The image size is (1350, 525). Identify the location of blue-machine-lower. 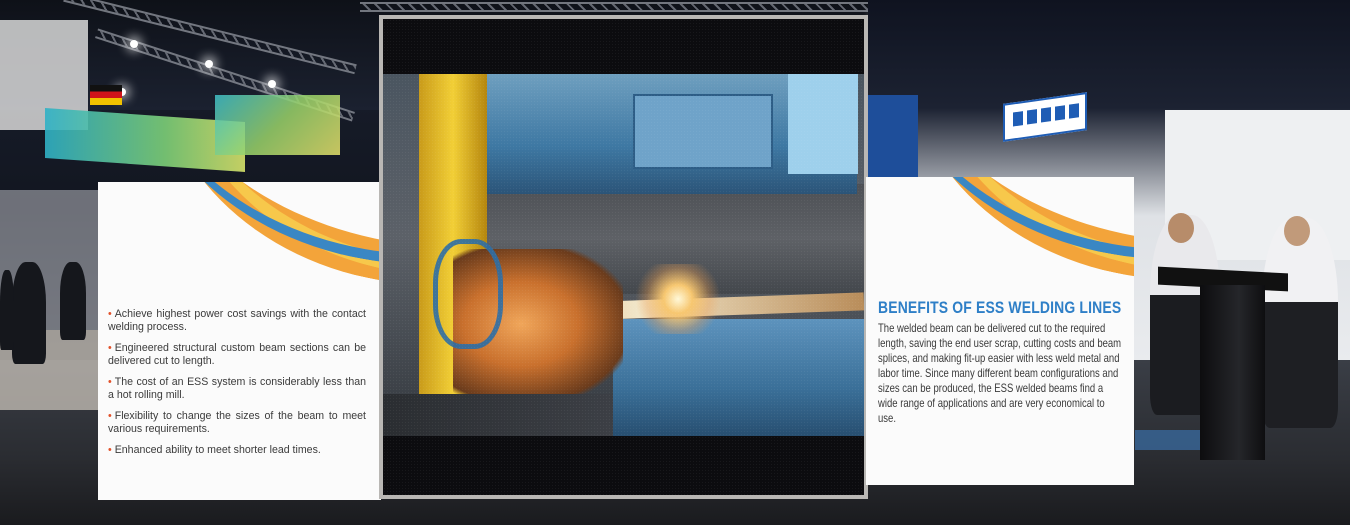
(738, 377).